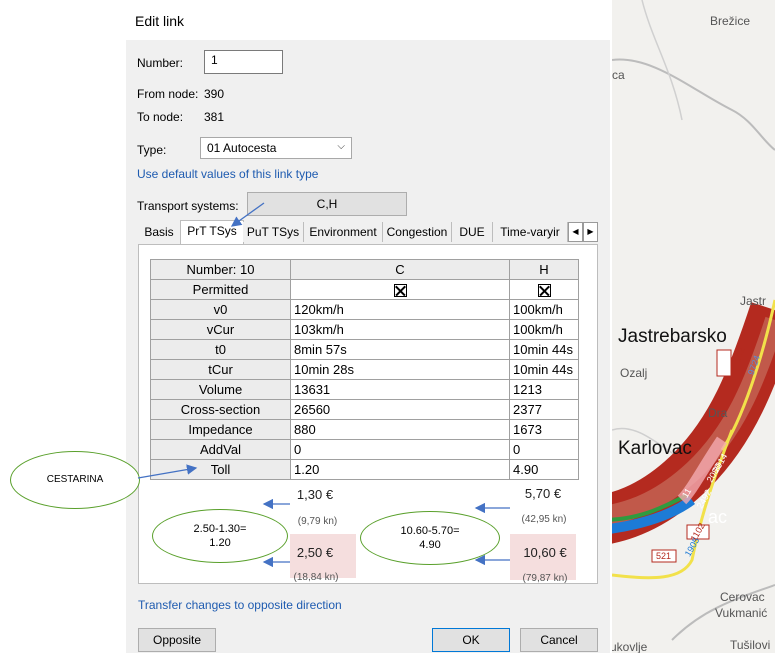 The height and width of the screenshot is (653, 775). I want to click on price-c-bottom: 2,50 €, so click(315, 552).